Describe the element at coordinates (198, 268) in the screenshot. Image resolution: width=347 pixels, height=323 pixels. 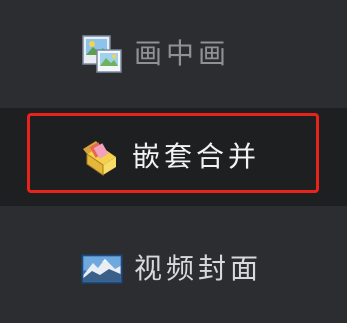
I see `menu-item-label: 视频封面` at that location.